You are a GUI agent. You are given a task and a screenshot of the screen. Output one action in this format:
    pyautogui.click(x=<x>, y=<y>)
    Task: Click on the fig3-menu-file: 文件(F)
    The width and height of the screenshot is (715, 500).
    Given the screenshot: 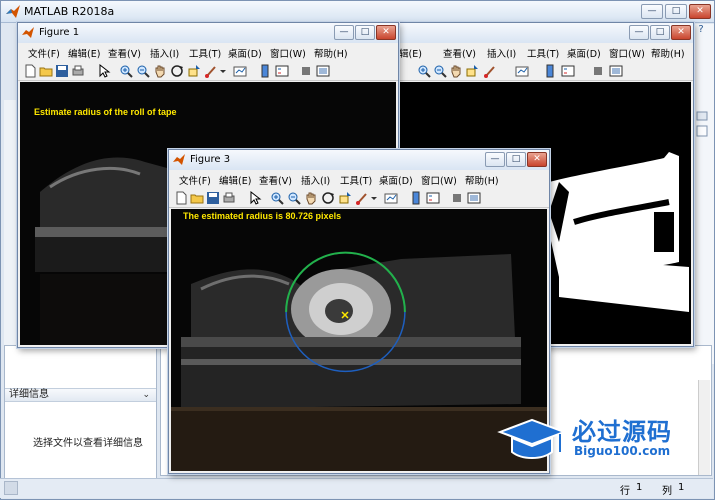 What is the action you would take?
    pyautogui.click(x=195, y=180)
    